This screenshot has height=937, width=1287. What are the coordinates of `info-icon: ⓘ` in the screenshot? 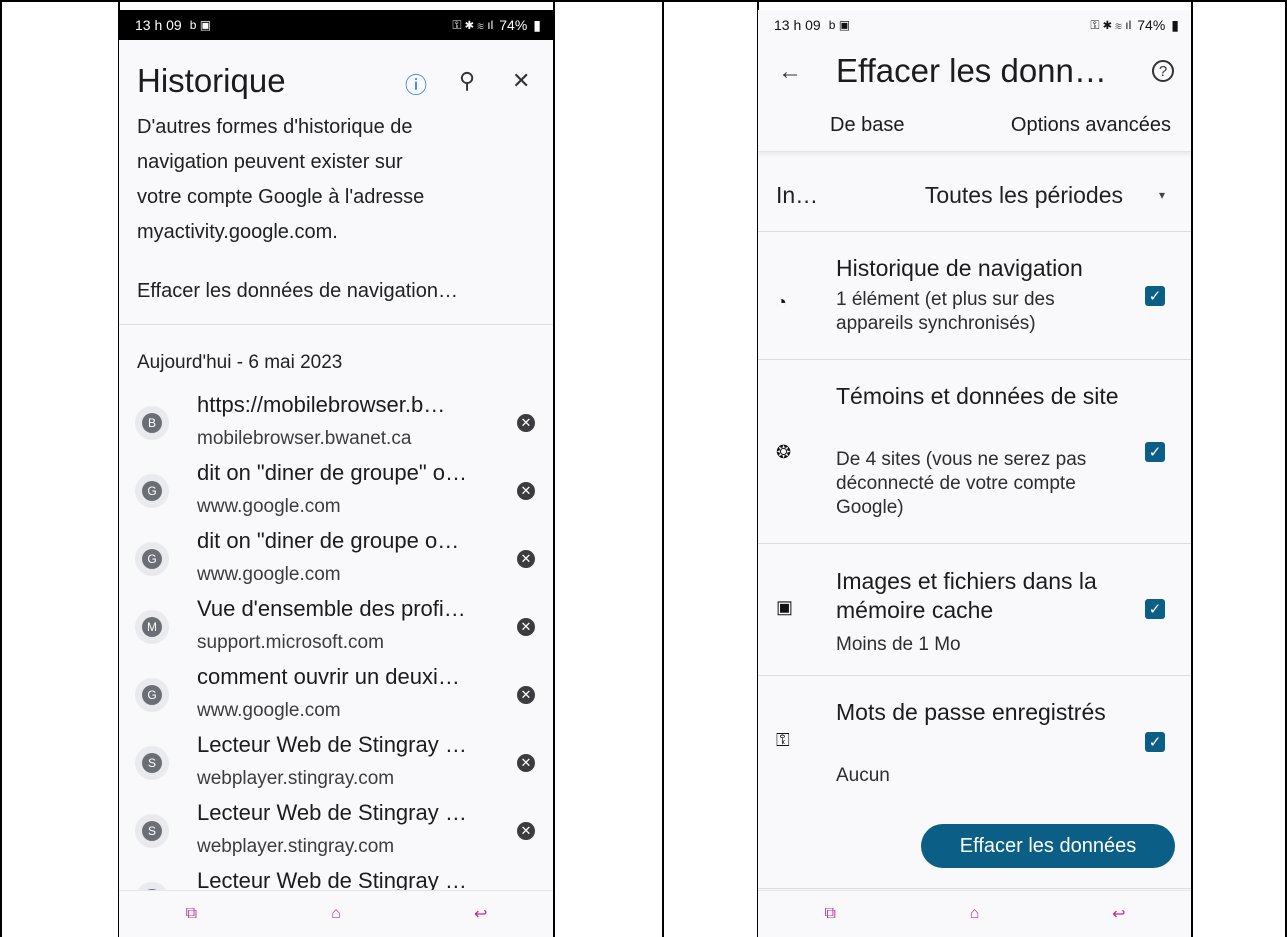 It's located at (416, 84).